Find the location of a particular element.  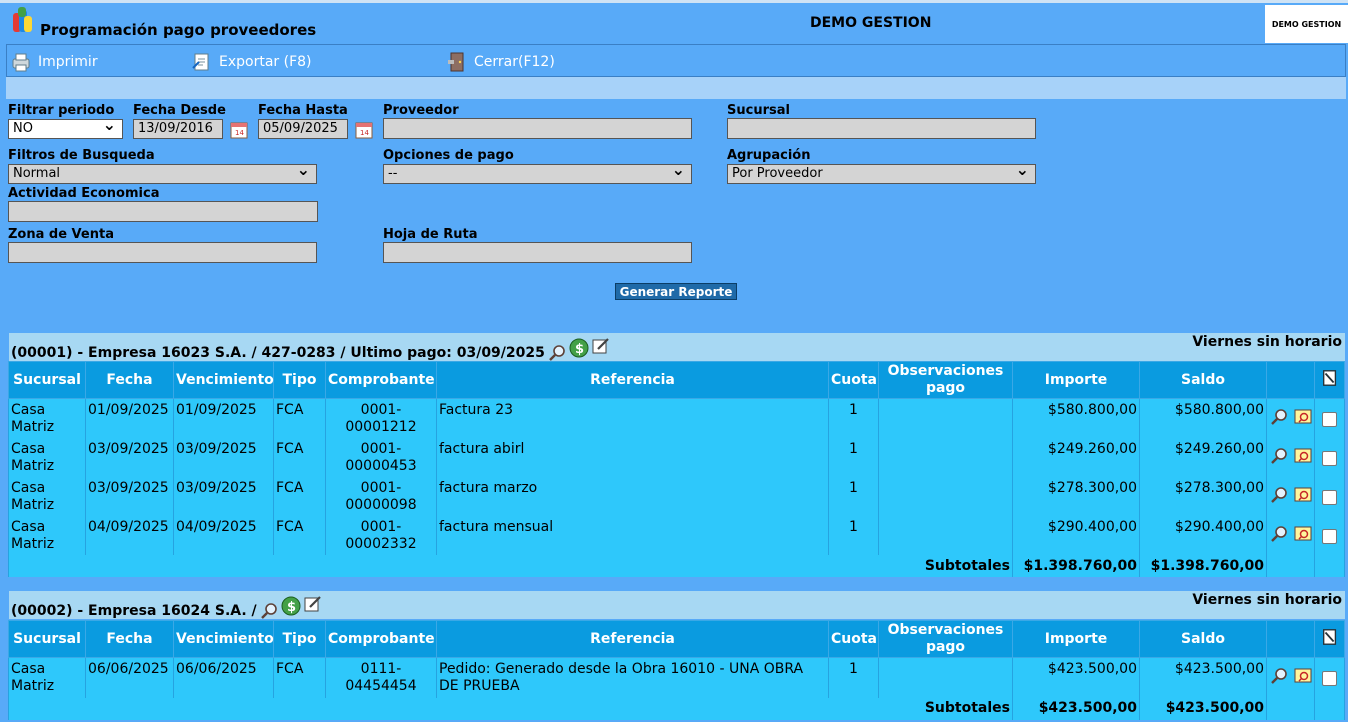

close-button: Cerrar(F12) is located at coordinates (500, 62).